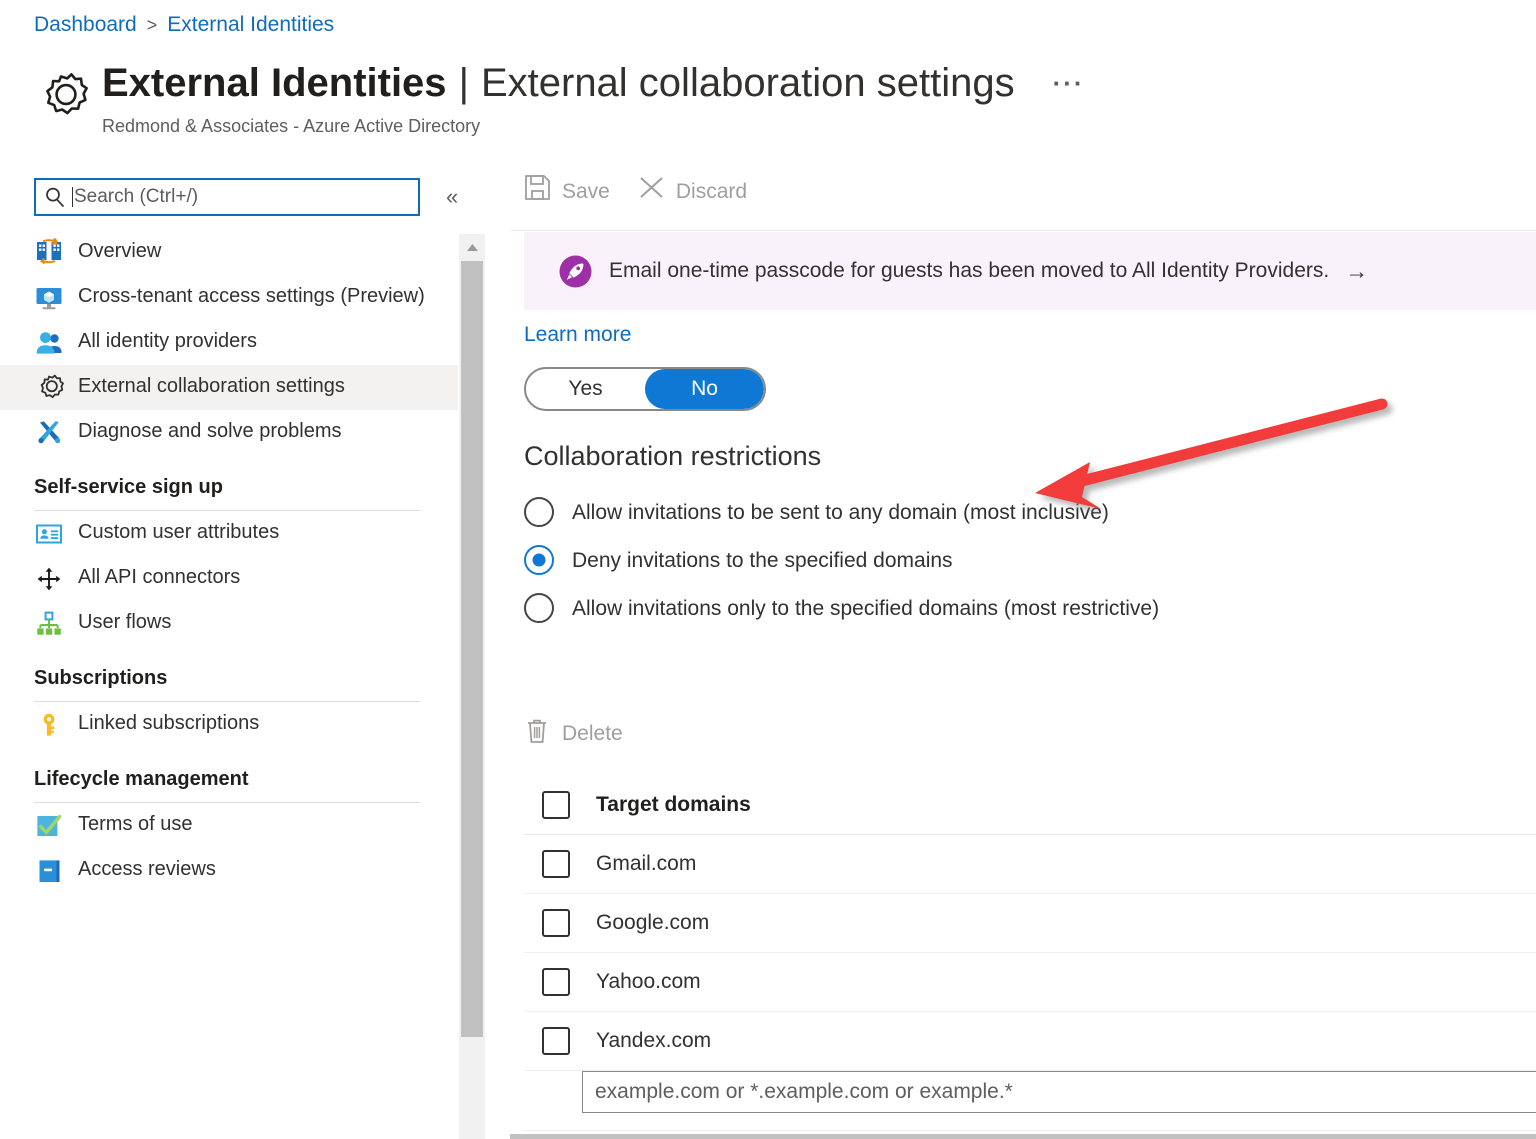 Image resolution: width=1536 pixels, height=1139 pixels. I want to click on email-otp-toggle: Yes No, so click(645, 389).